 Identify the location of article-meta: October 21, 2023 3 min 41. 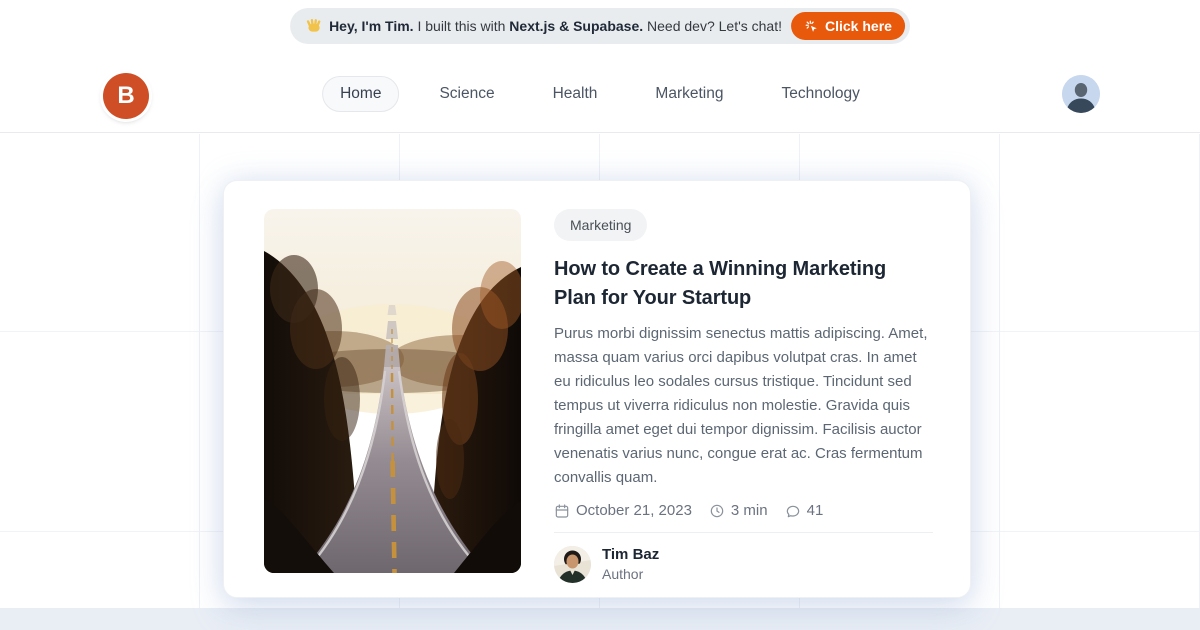
(743, 510).